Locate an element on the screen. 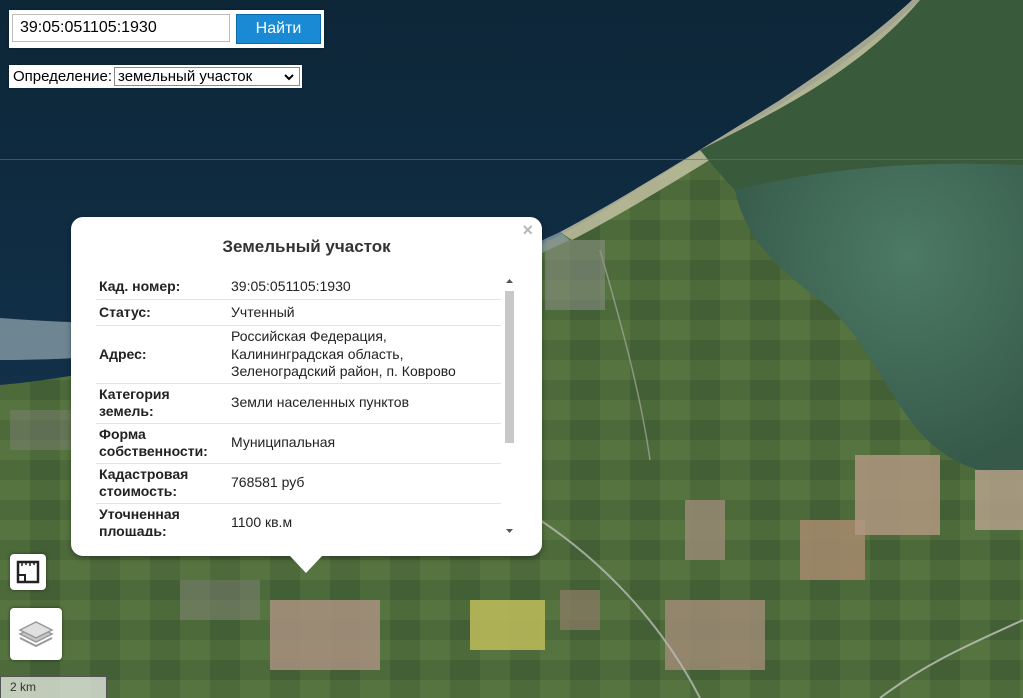 This screenshot has height=698, width=1023. attribute-row: Кадастровая стоимость: 768581 руб is located at coordinates (298, 484).